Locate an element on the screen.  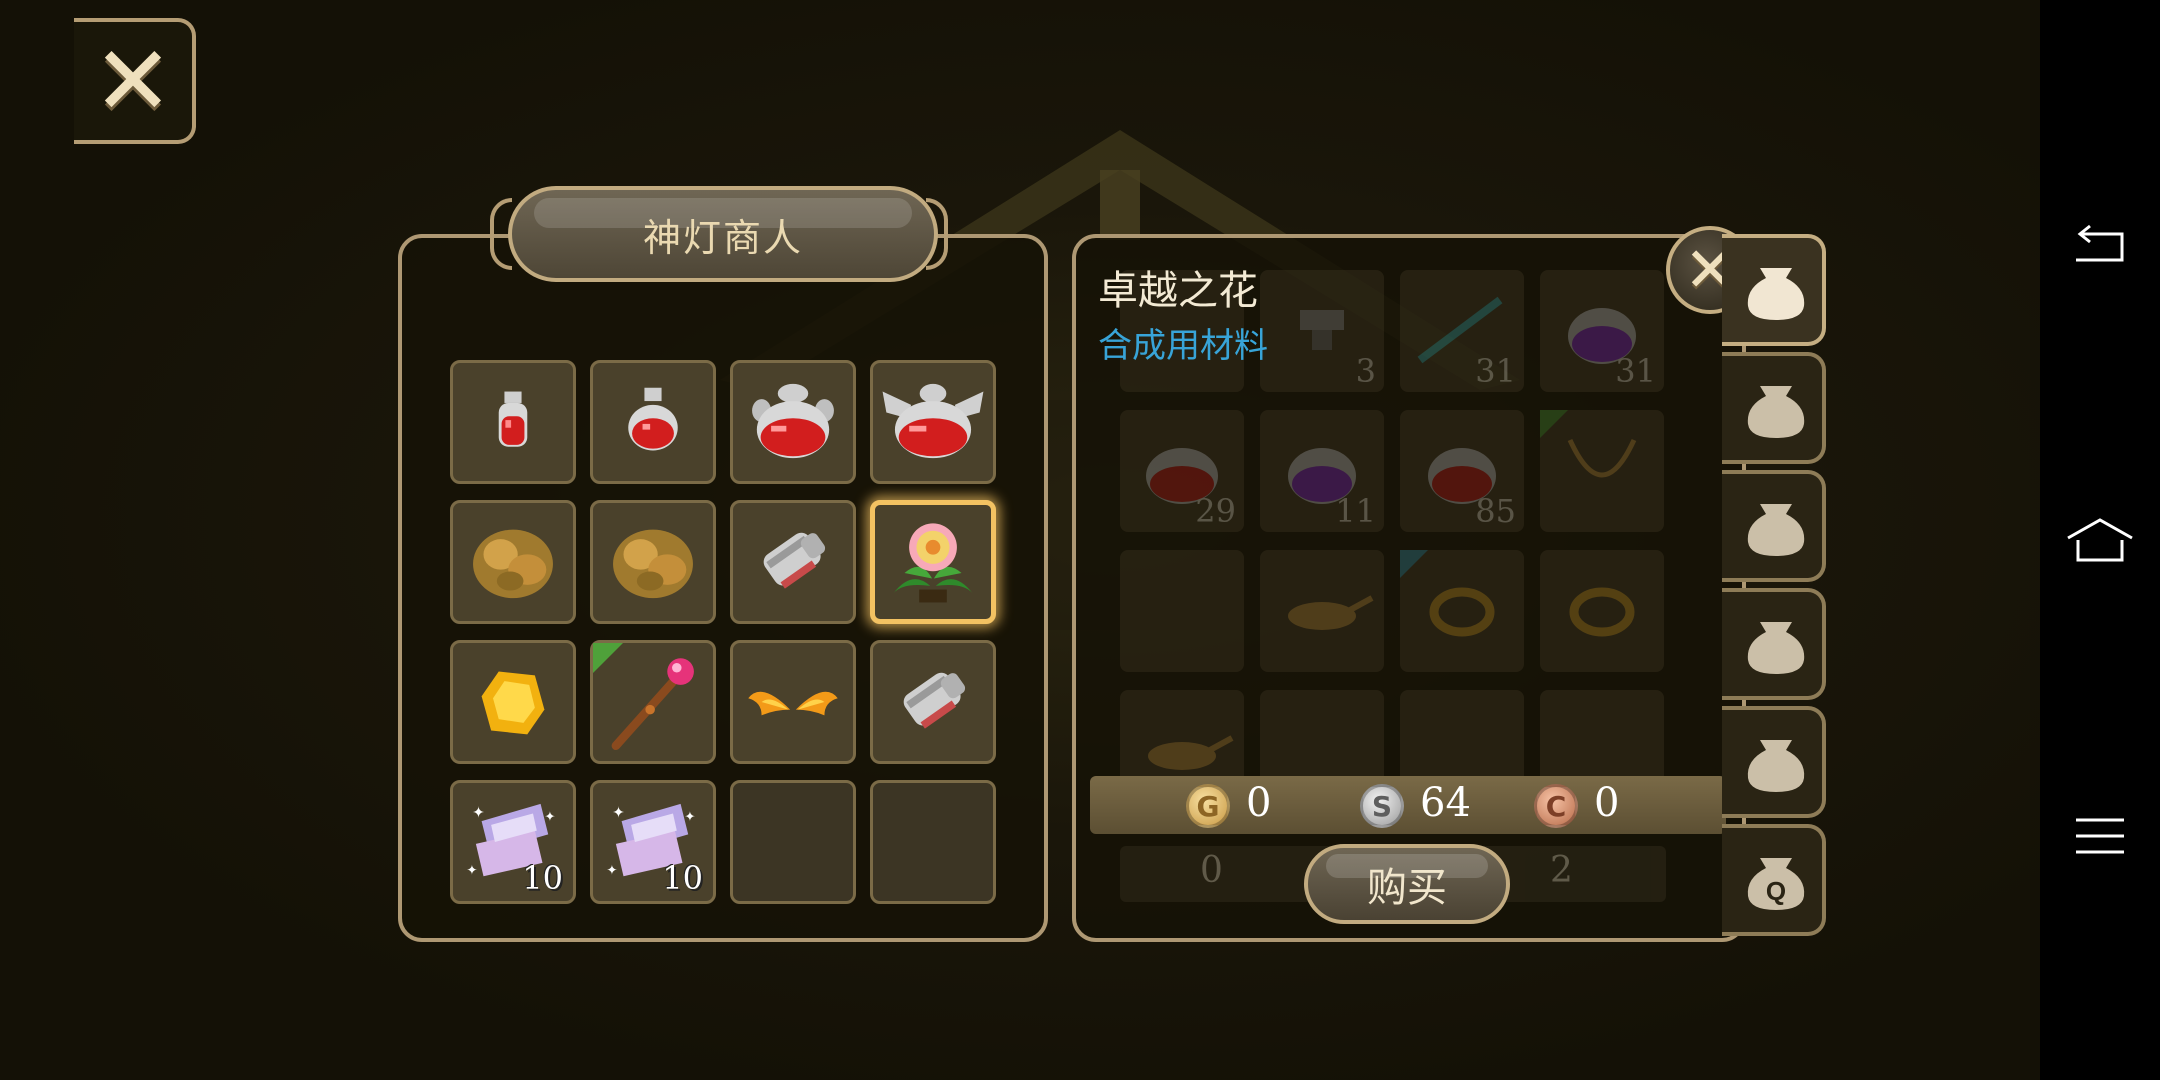
item-type: 合成用材料 is located at coordinates (1183, 346).